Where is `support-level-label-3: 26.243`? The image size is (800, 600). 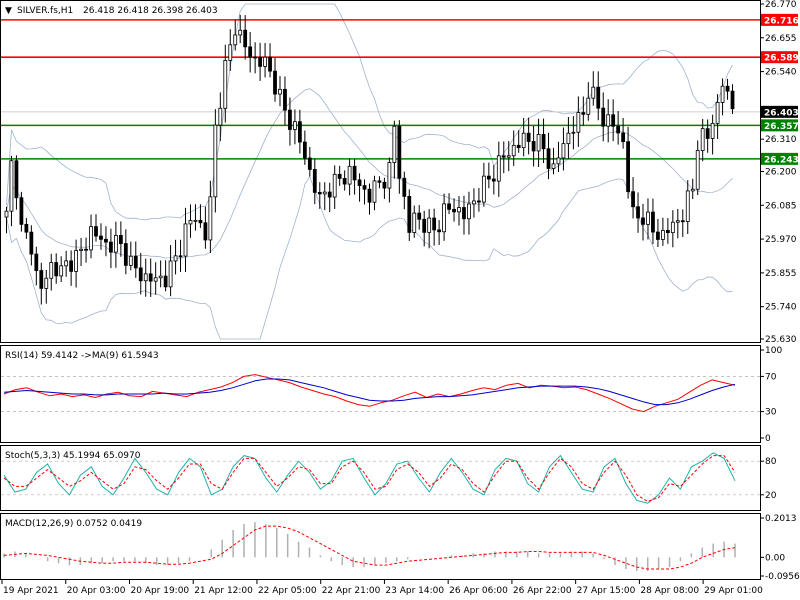
support-level-label-3: 26.243 is located at coordinates (781, 160).